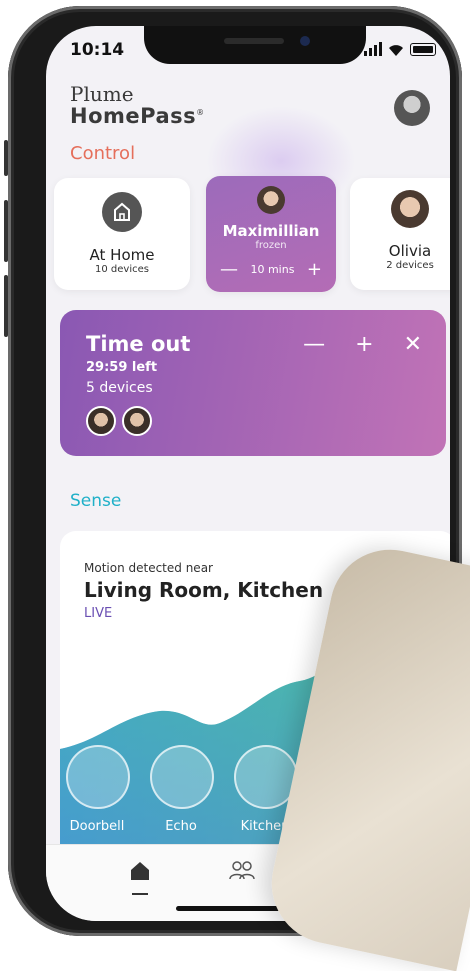 This screenshot has width=470, height=971. I want to click on device-name: Doorbell, so click(97, 826).